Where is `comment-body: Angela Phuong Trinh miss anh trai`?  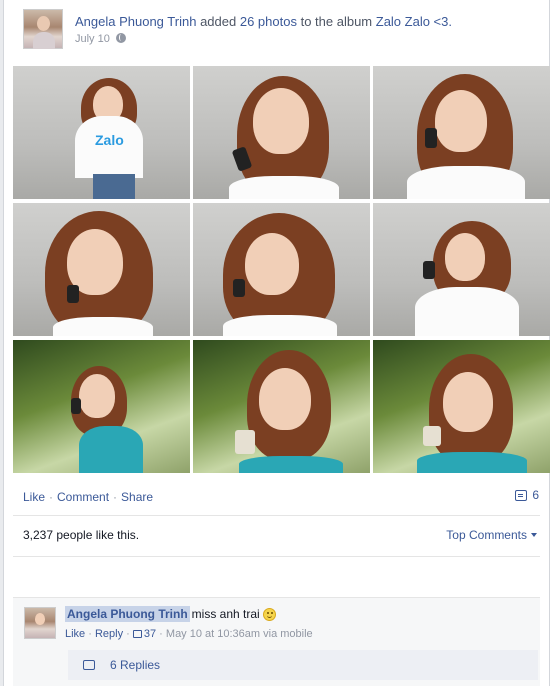 comment-body: Angela Phuong Trinh miss anh trai is located at coordinates (170, 614).